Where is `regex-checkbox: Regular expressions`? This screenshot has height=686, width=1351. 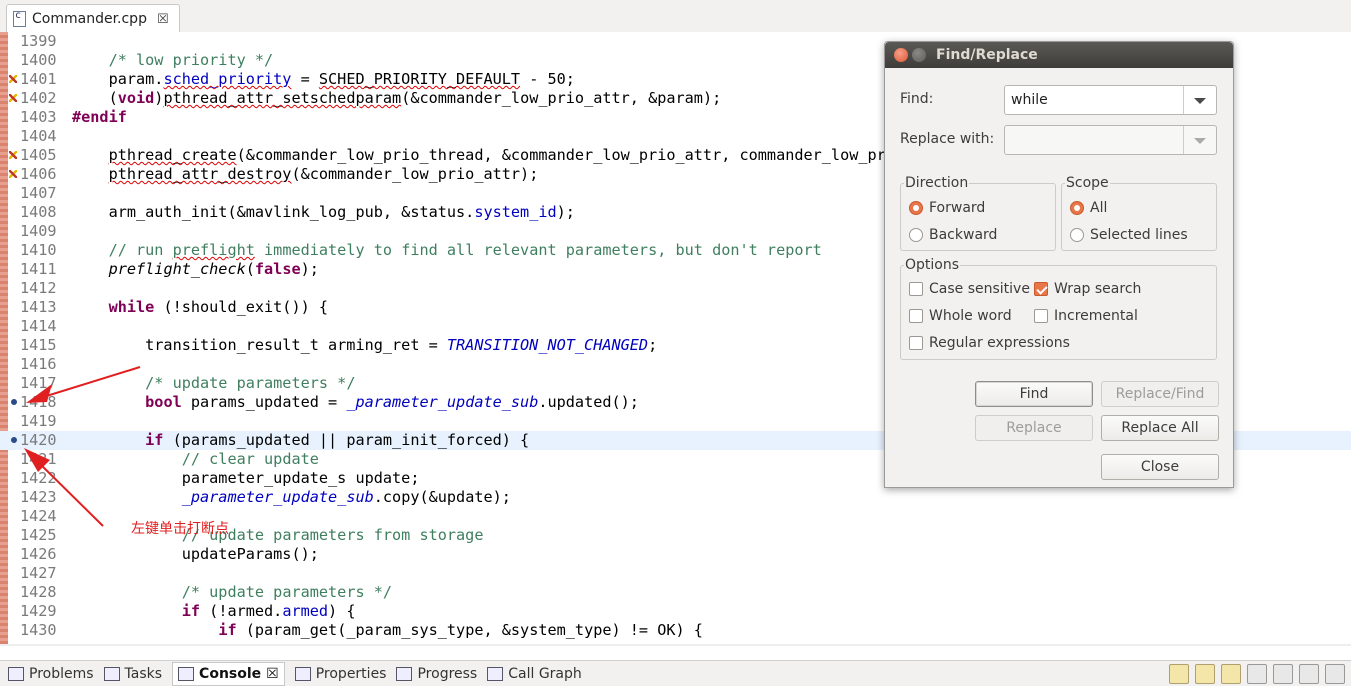
regex-checkbox: Regular expressions is located at coordinates (989, 343).